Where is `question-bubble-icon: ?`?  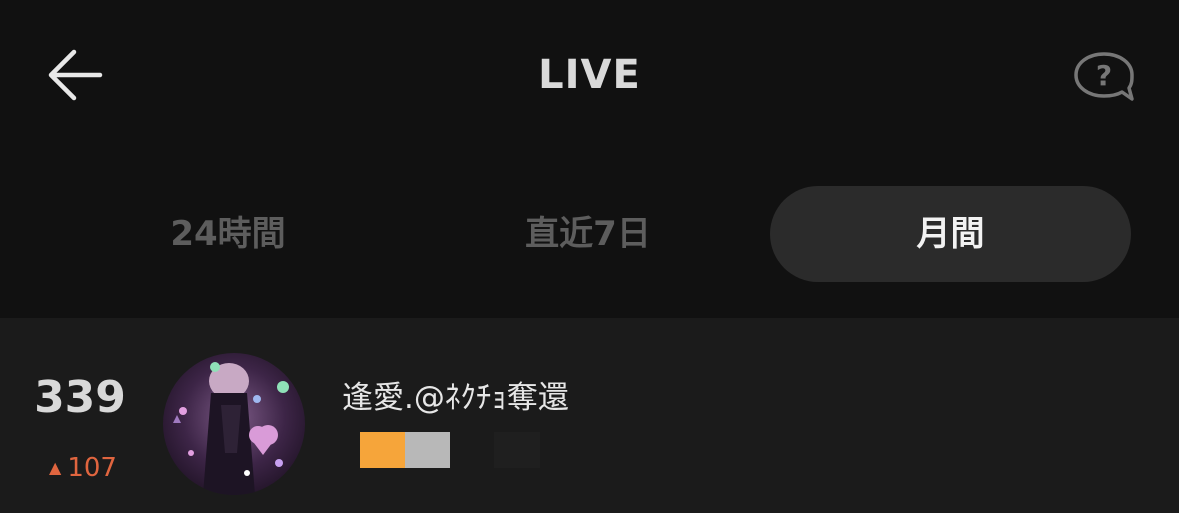 question-bubble-icon: ? is located at coordinates (1104, 76).